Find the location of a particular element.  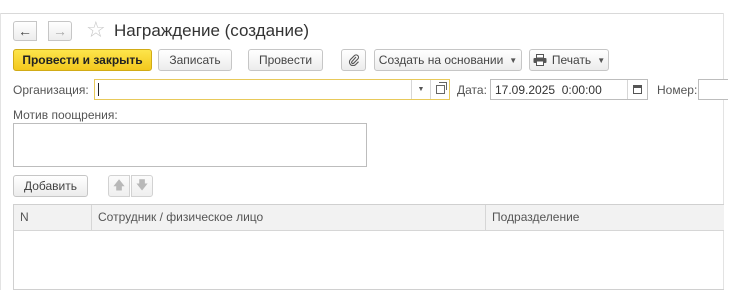

create-based-on-button: Создать на основании ▼ is located at coordinates (448, 60).